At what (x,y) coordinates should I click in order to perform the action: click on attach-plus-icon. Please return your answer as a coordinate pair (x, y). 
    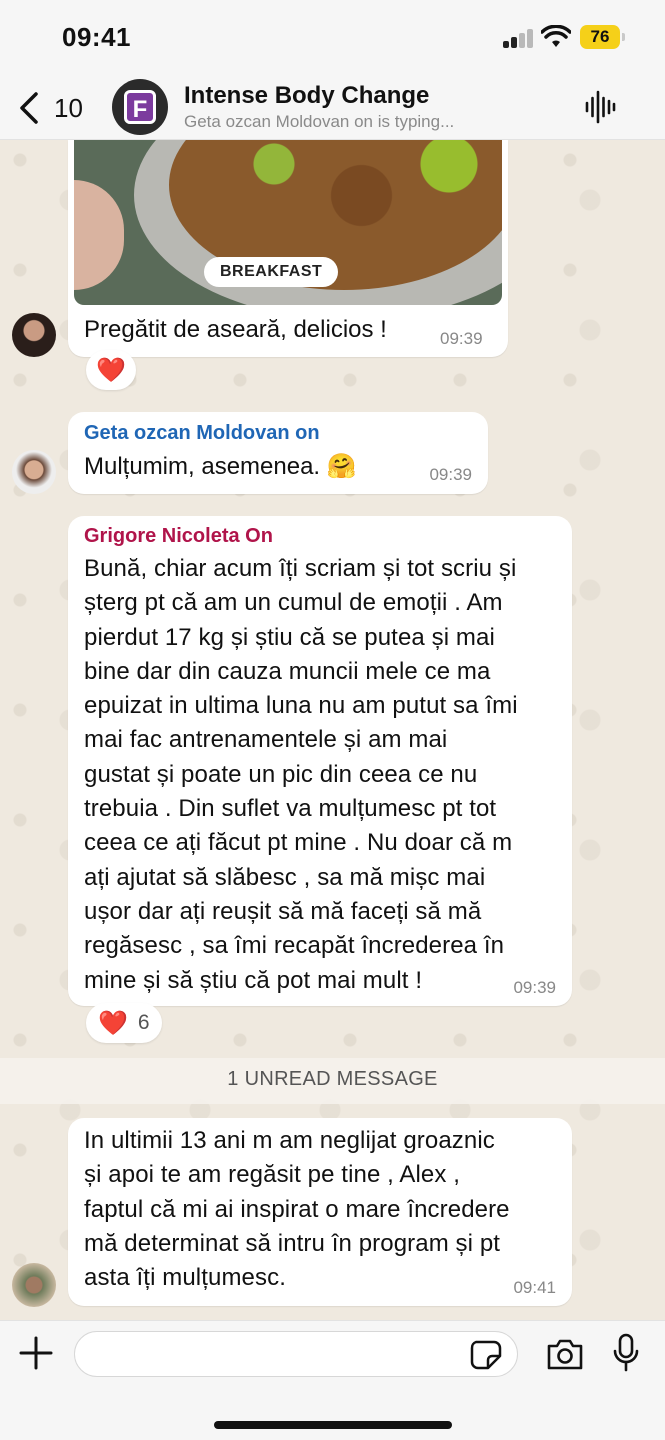
    Looking at the image, I should click on (36, 1353).